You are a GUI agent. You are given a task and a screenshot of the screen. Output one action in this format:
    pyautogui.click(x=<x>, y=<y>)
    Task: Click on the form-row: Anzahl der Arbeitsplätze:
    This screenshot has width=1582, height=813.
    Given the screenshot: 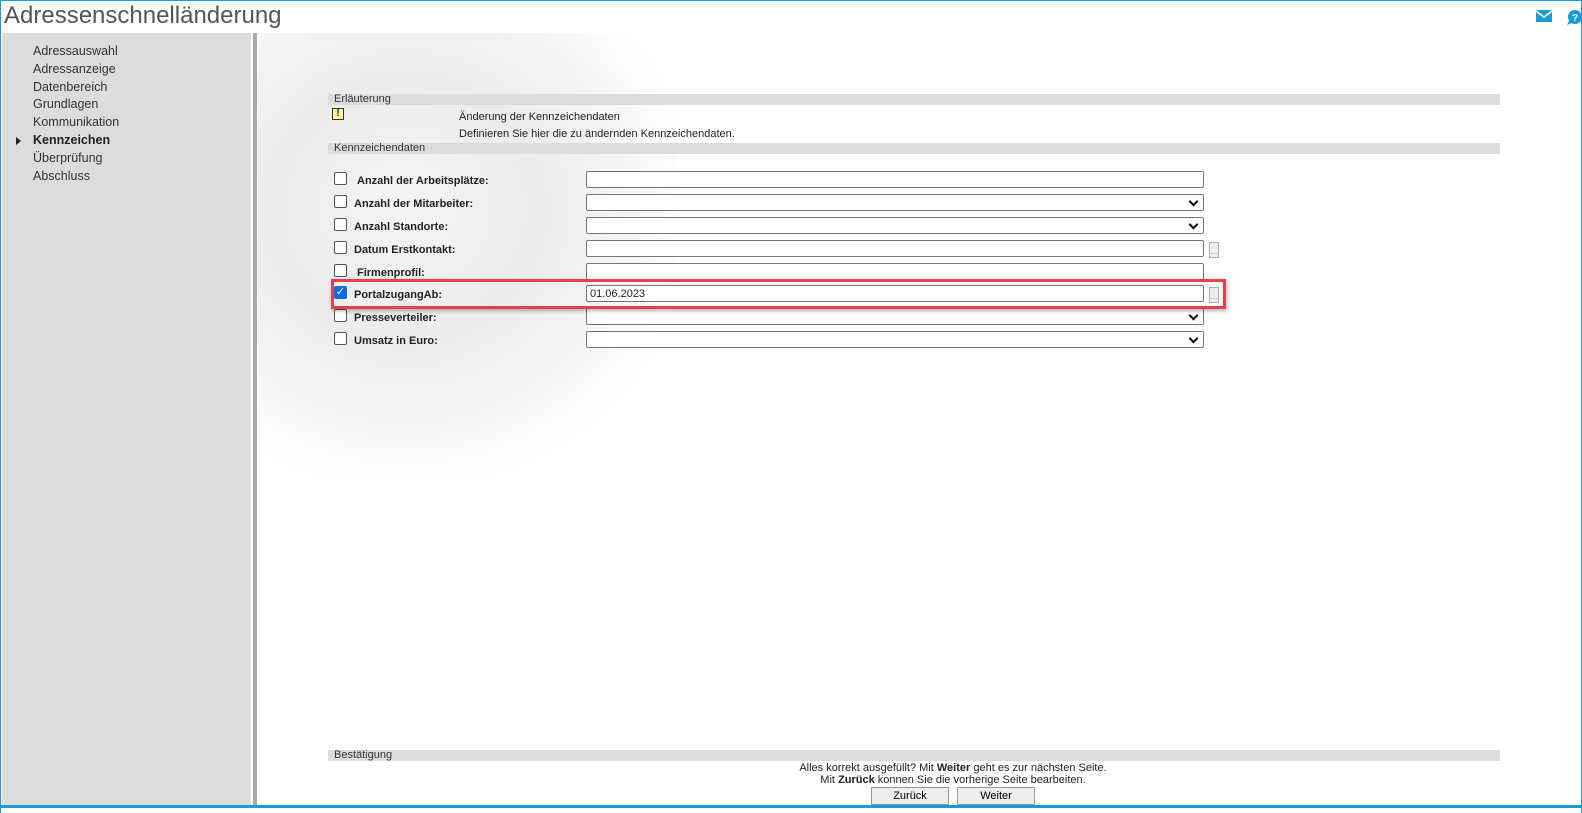 What is the action you would take?
    pyautogui.click(x=784, y=181)
    